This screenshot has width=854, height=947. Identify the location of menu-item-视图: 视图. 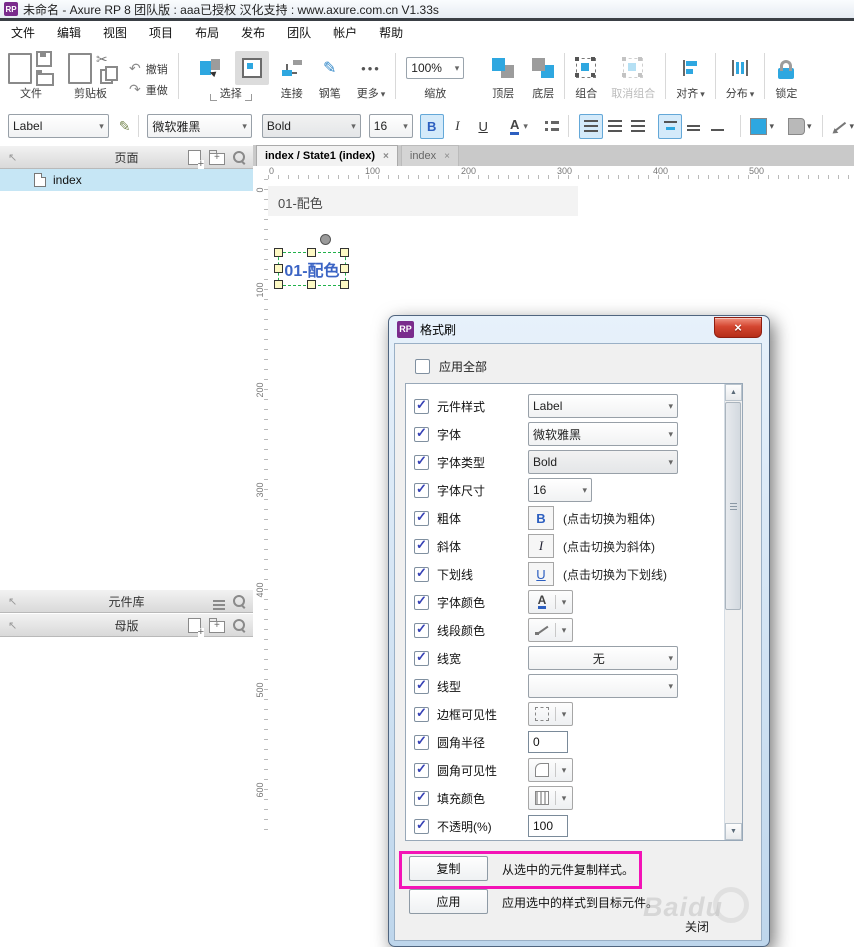
(115, 33).